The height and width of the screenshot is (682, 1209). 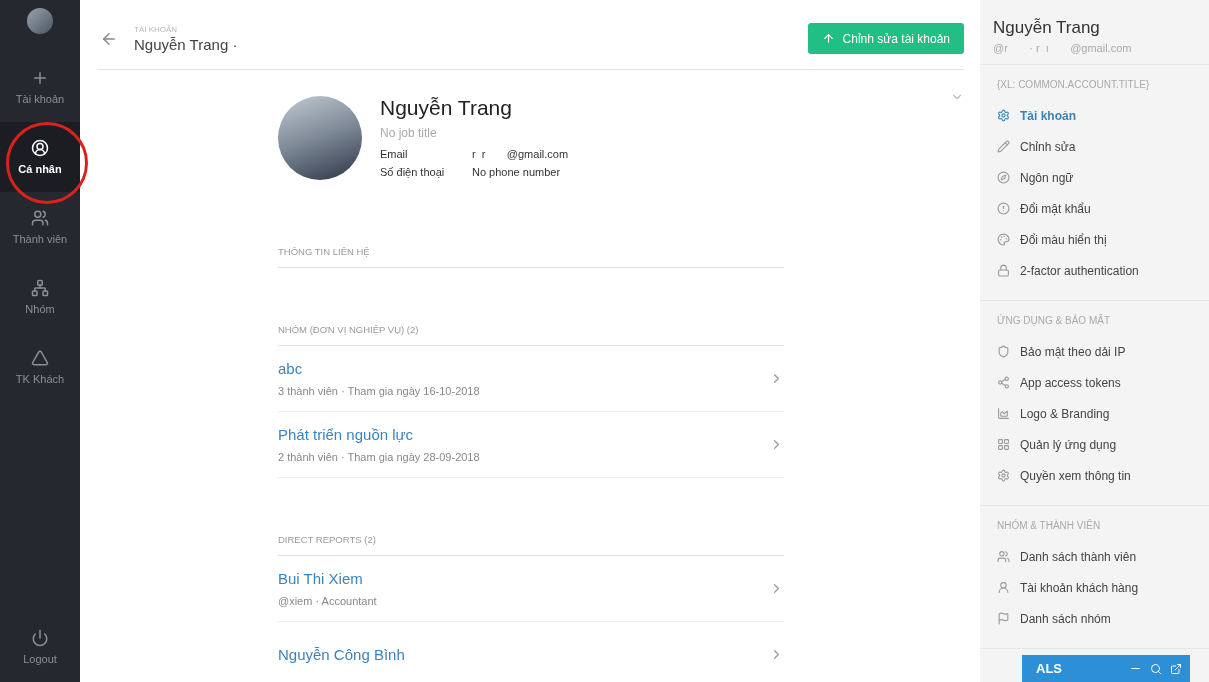 What do you see at coordinates (1106, 668) in the screenshot?
I see `chat-widget: ALS` at bounding box center [1106, 668].